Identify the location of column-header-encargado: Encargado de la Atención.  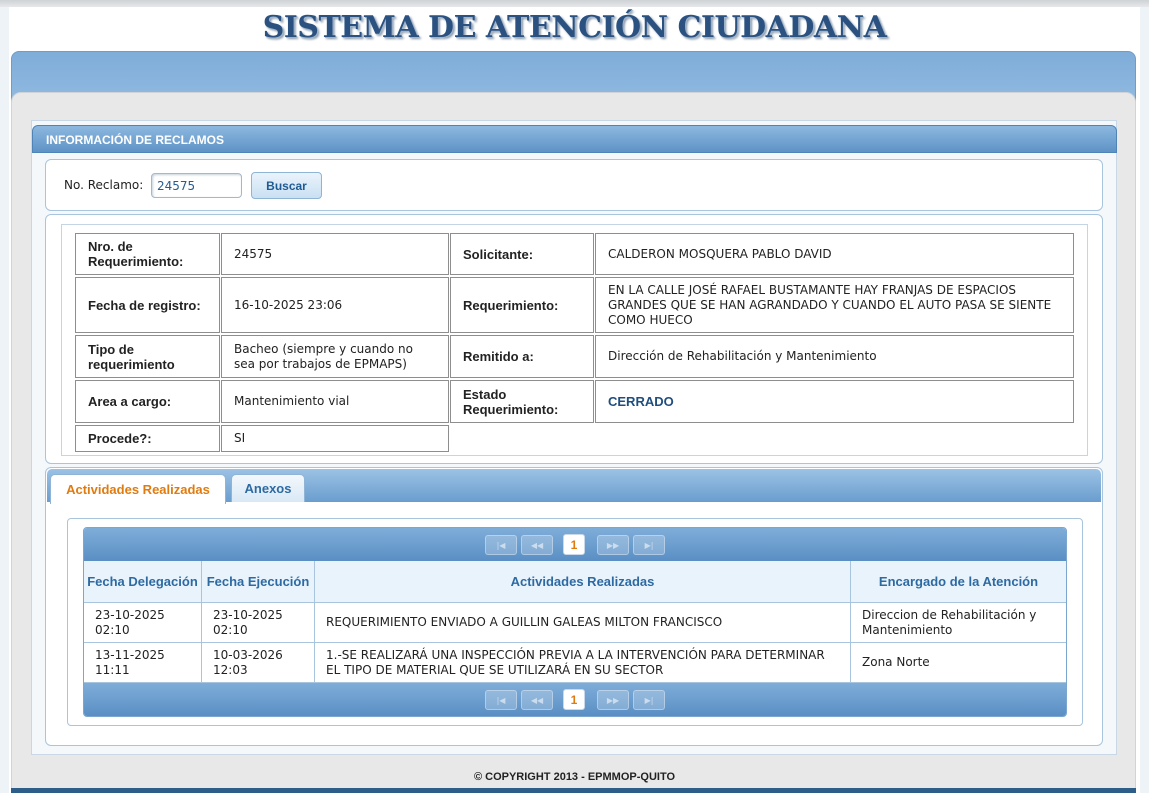
(958, 582).